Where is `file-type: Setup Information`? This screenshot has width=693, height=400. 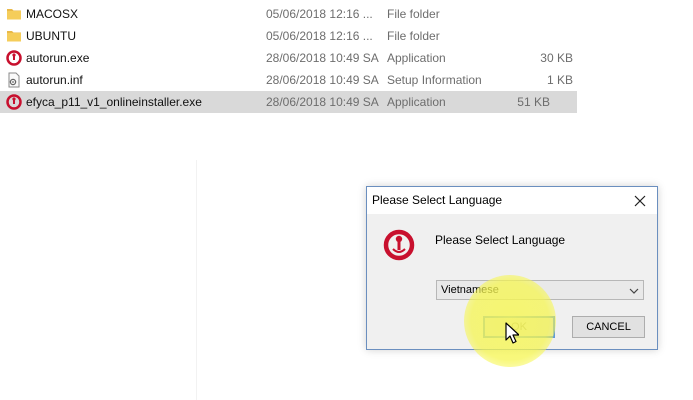 file-type: Setup Information is located at coordinates (434, 80).